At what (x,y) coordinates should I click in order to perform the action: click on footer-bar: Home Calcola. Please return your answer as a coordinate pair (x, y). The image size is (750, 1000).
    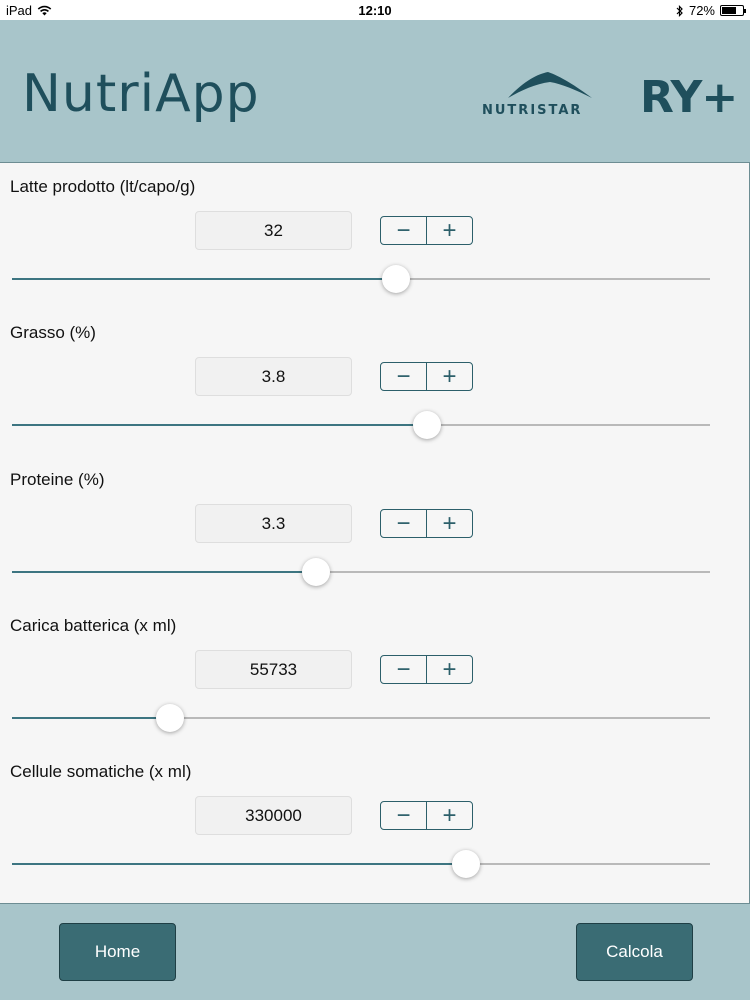
    Looking at the image, I should click on (375, 952).